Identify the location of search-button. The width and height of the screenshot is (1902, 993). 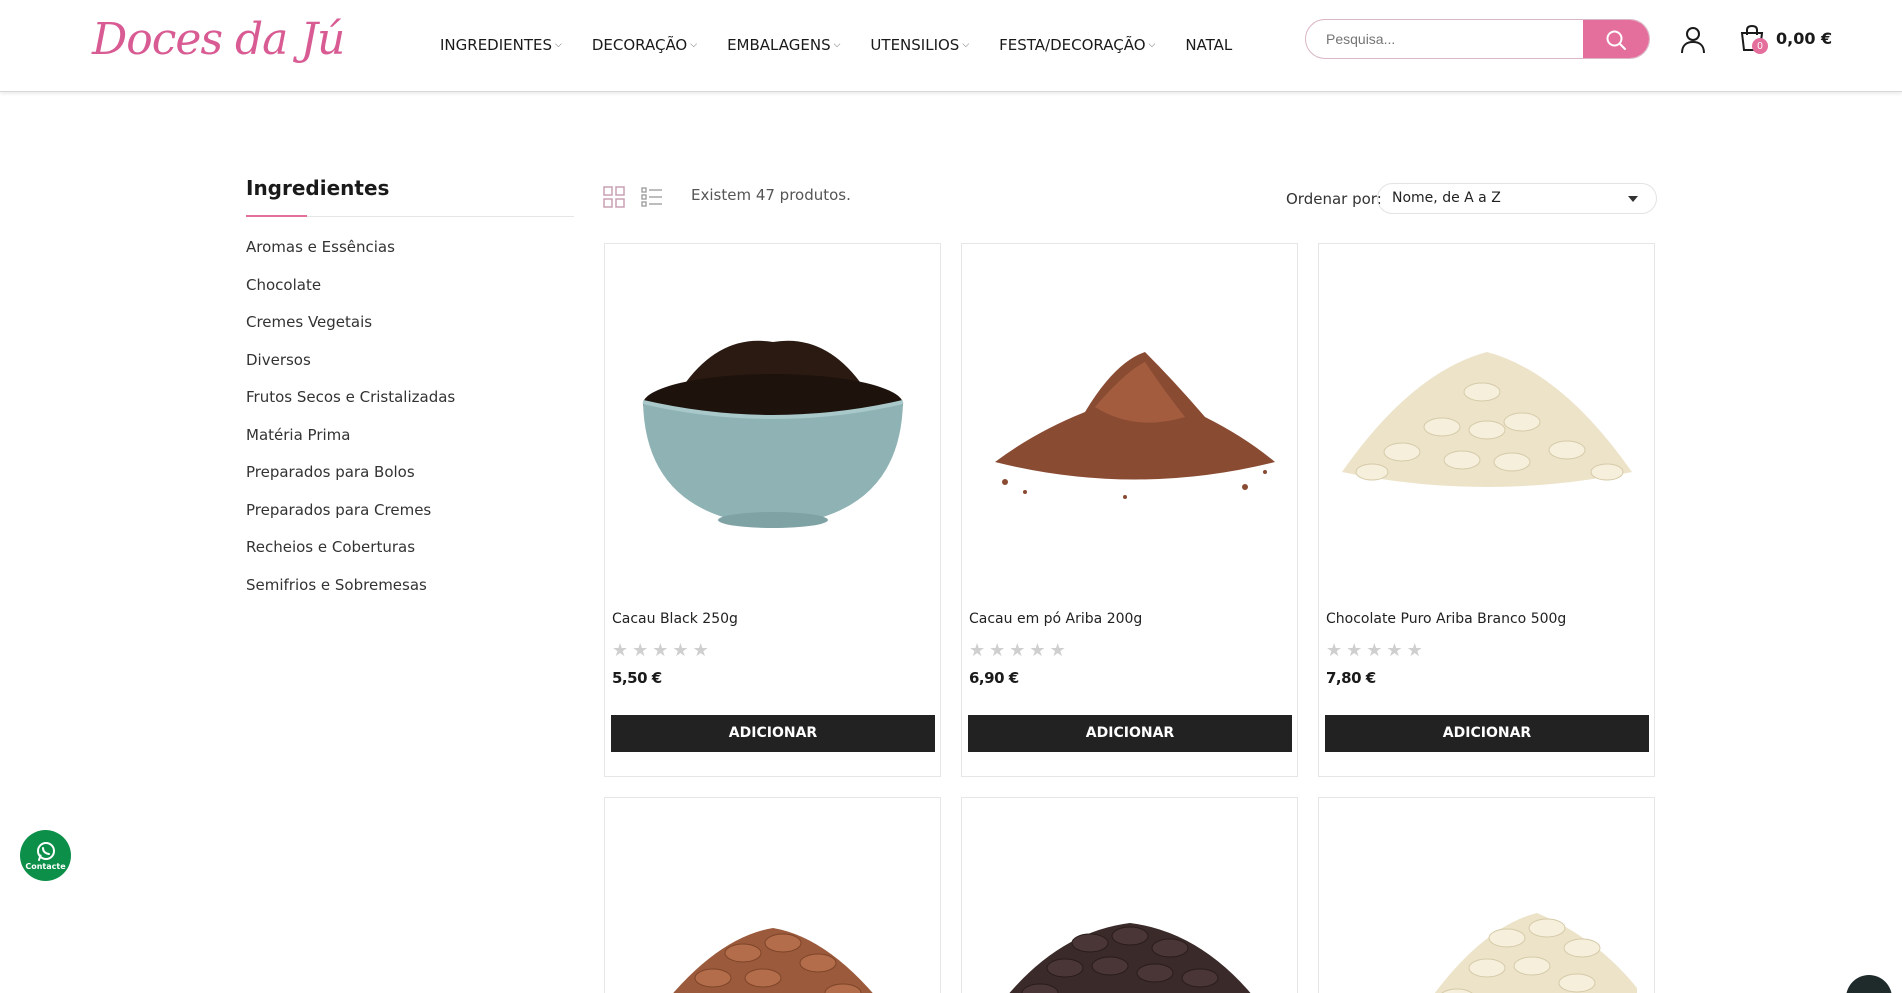
(1616, 39).